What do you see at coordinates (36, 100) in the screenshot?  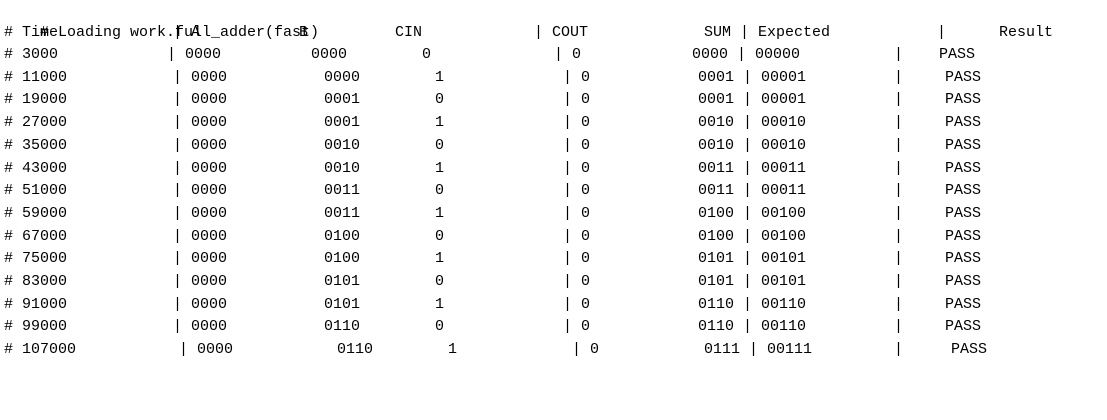 I see `cell-time: # 19000` at bounding box center [36, 100].